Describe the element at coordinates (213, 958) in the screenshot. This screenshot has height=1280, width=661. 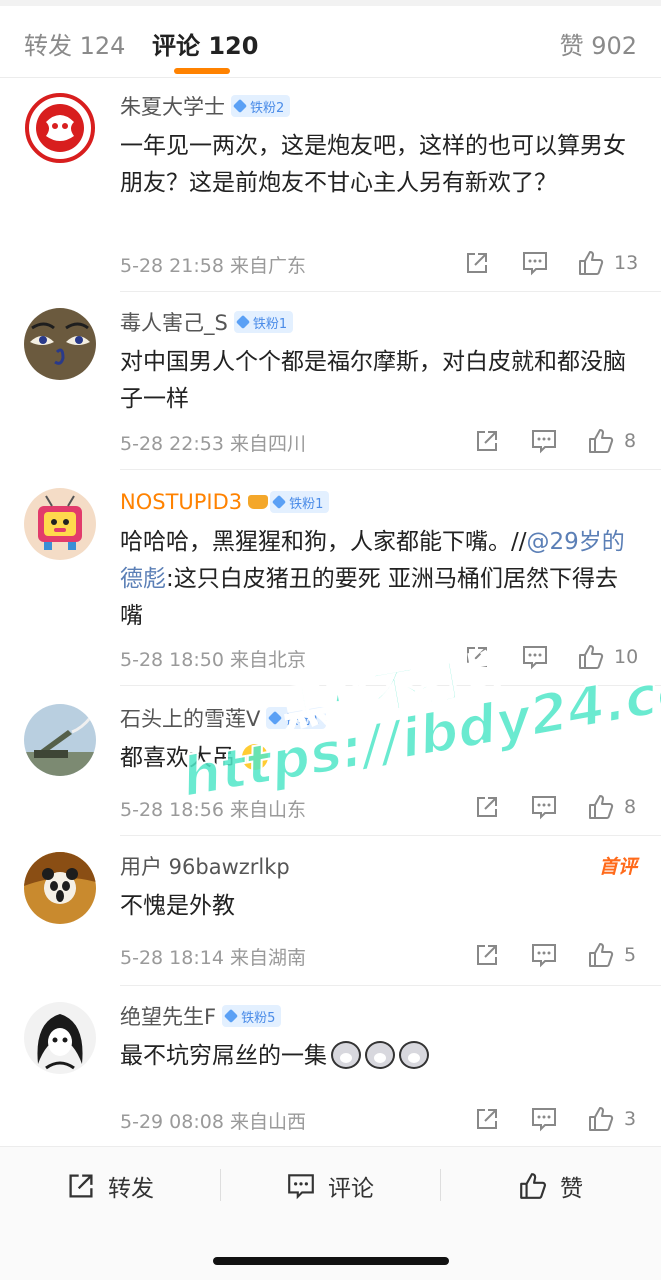
I see `comment-time-location: 5-28 18:14 来自湖南` at that location.